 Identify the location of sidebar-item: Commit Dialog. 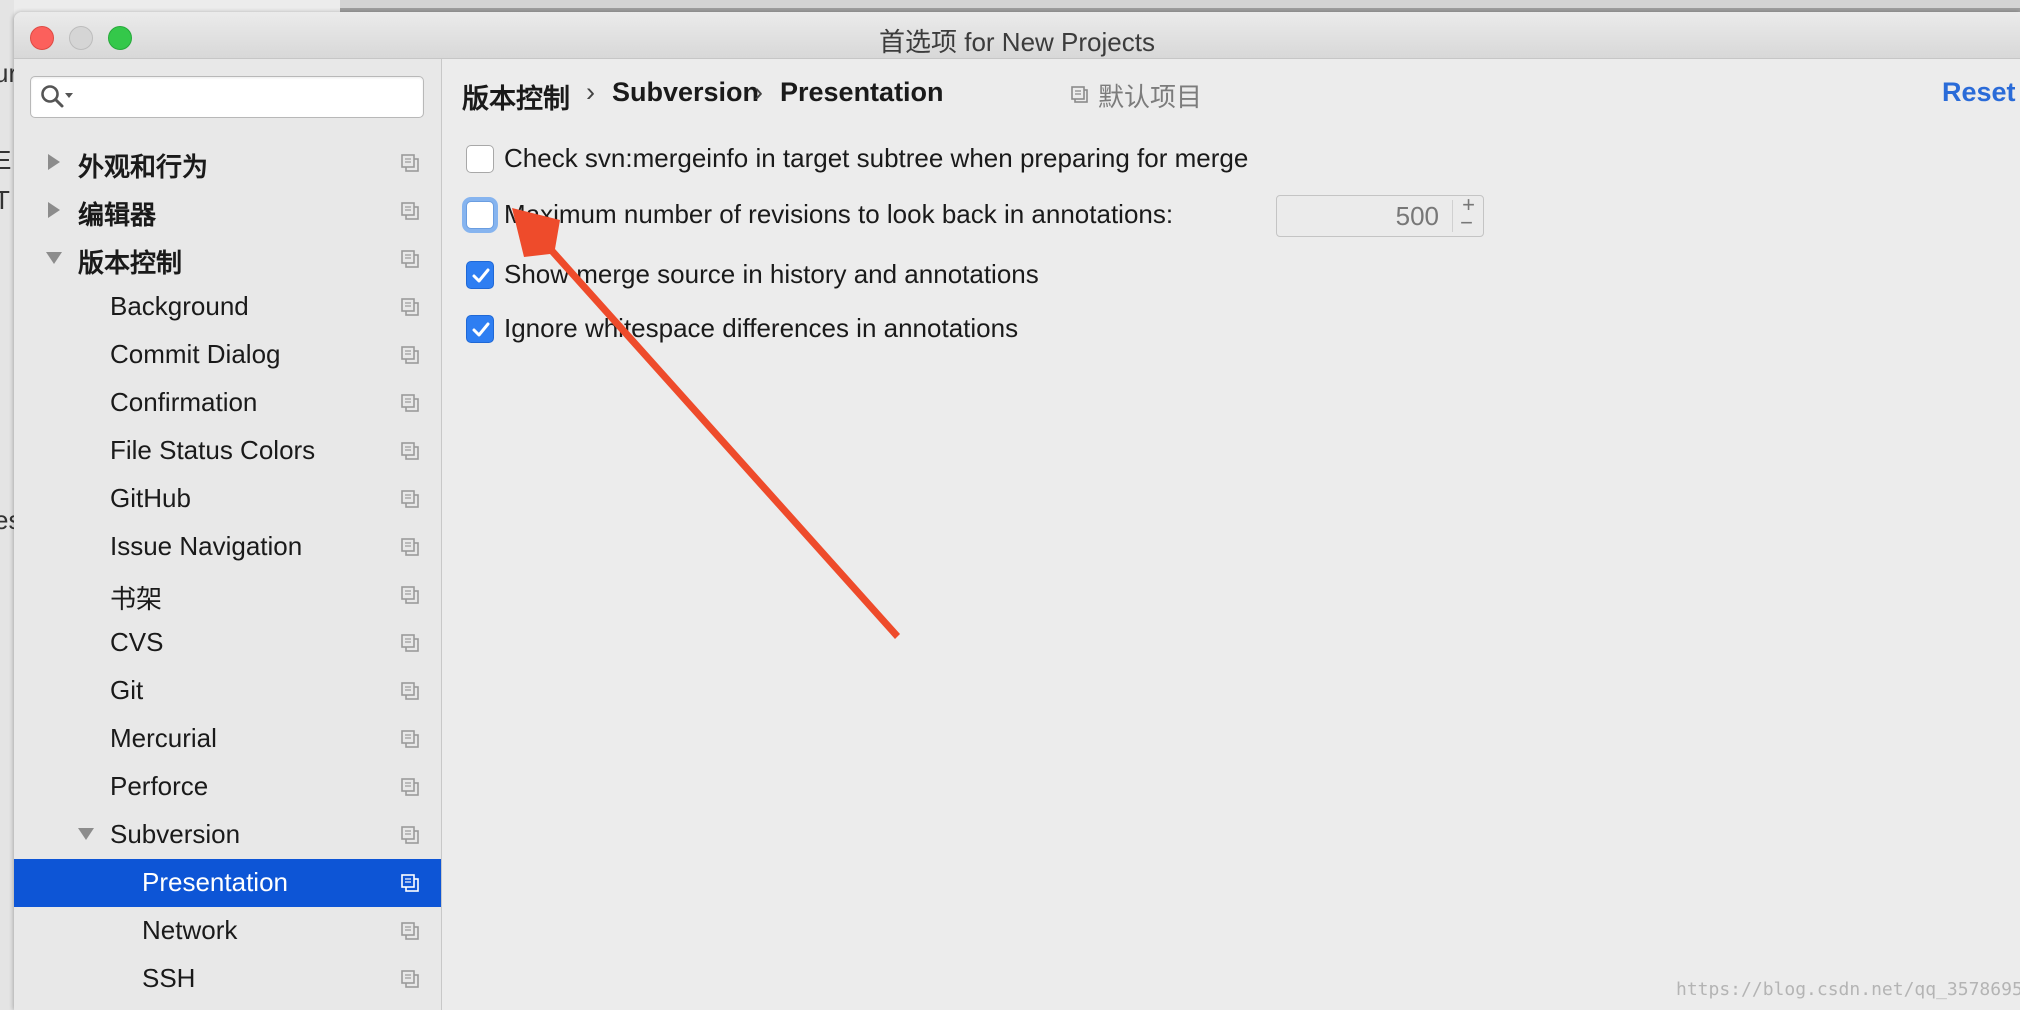
(227, 355).